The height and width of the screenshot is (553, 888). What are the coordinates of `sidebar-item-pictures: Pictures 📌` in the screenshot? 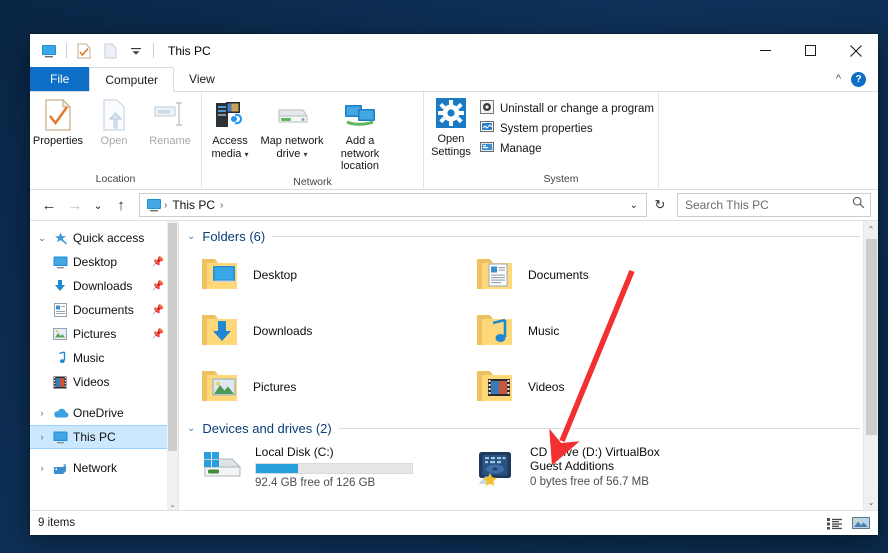 It's located at (104, 334).